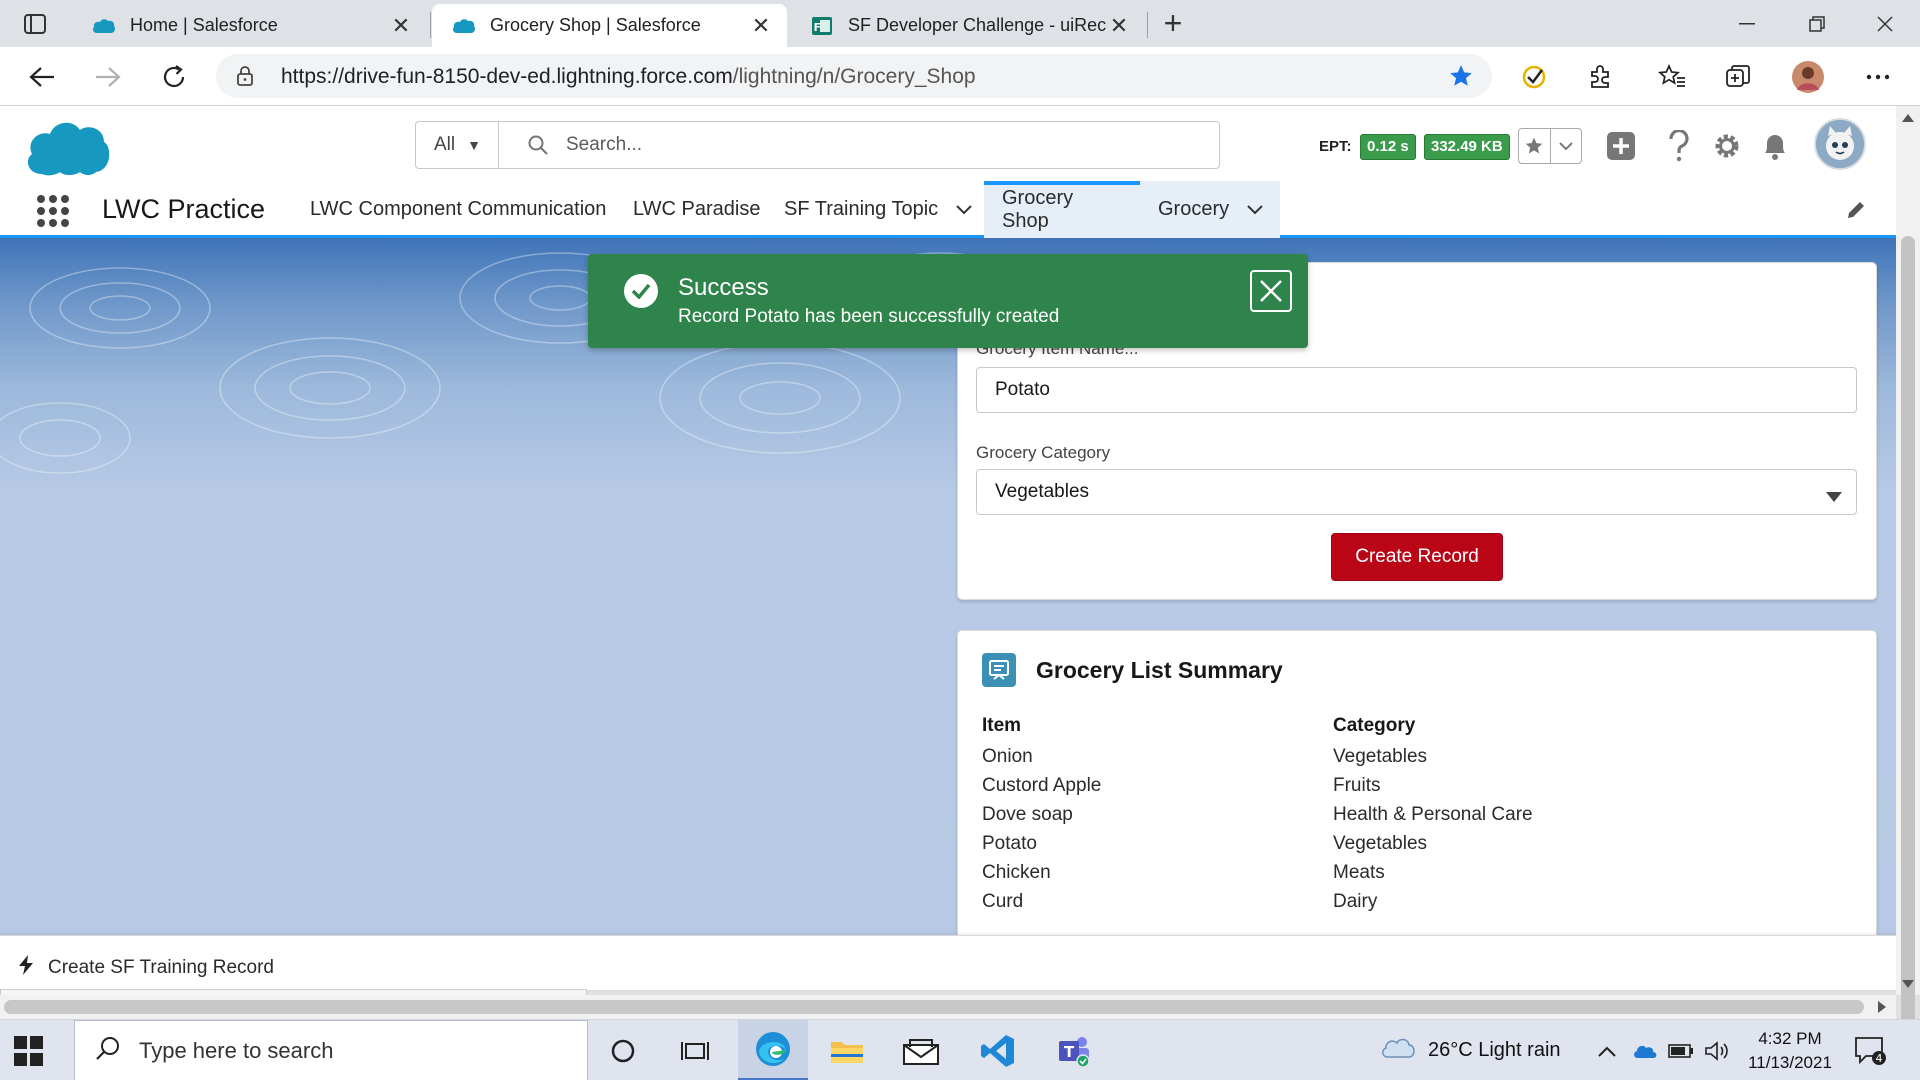 The image size is (1920, 1080). What do you see at coordinates (876, 145) in the screenshot?
I see `search-input` at bounding box center [876, 145].